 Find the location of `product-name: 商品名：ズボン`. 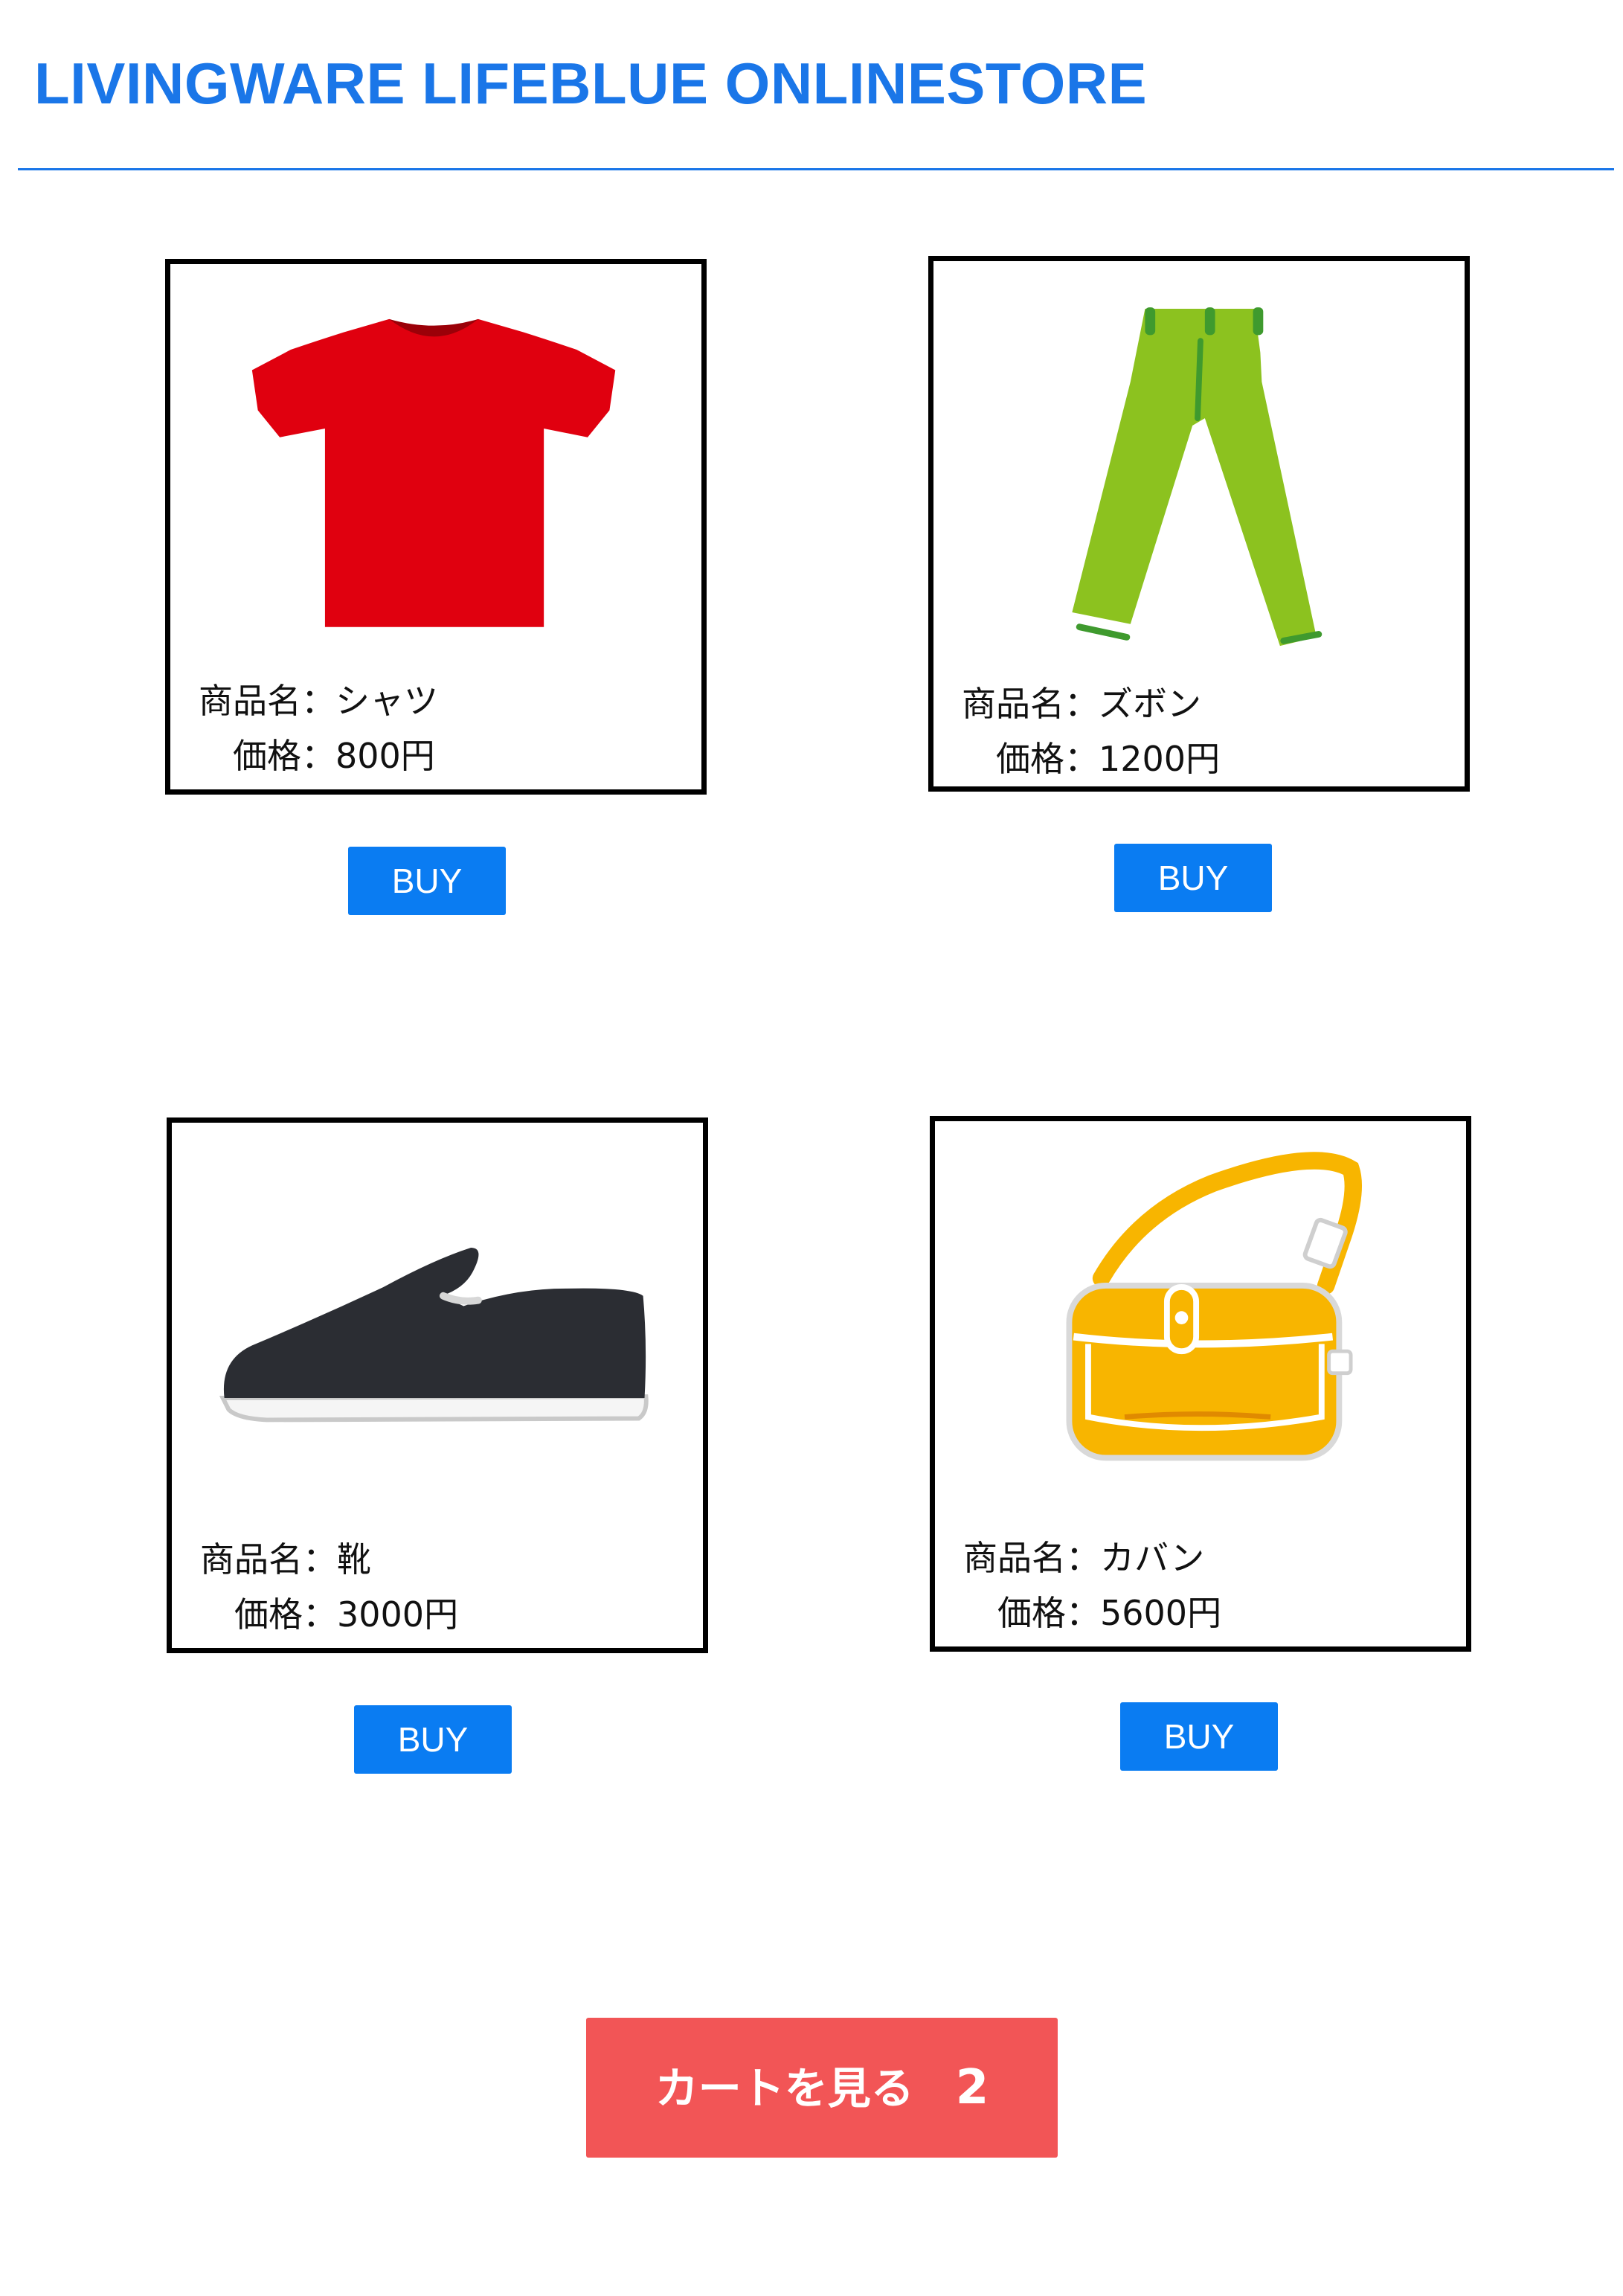

product-name: 商品名：ズボン is located at coordinates (1081, 704).